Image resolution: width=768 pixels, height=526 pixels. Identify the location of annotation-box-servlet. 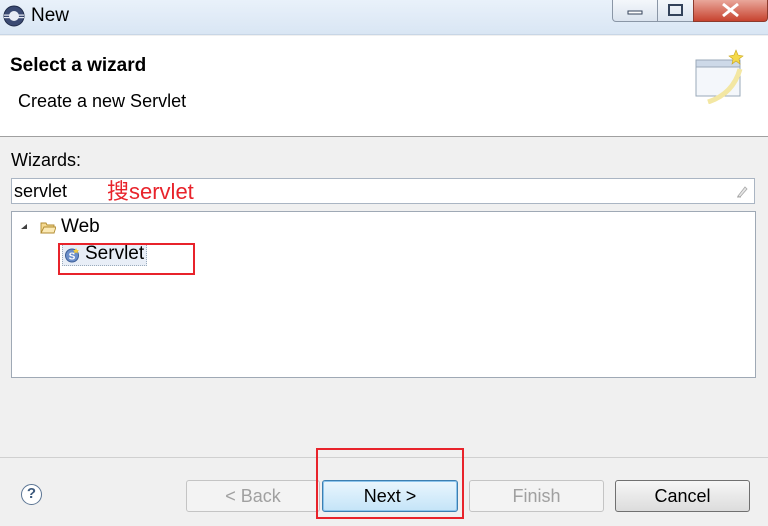
(126, 259).